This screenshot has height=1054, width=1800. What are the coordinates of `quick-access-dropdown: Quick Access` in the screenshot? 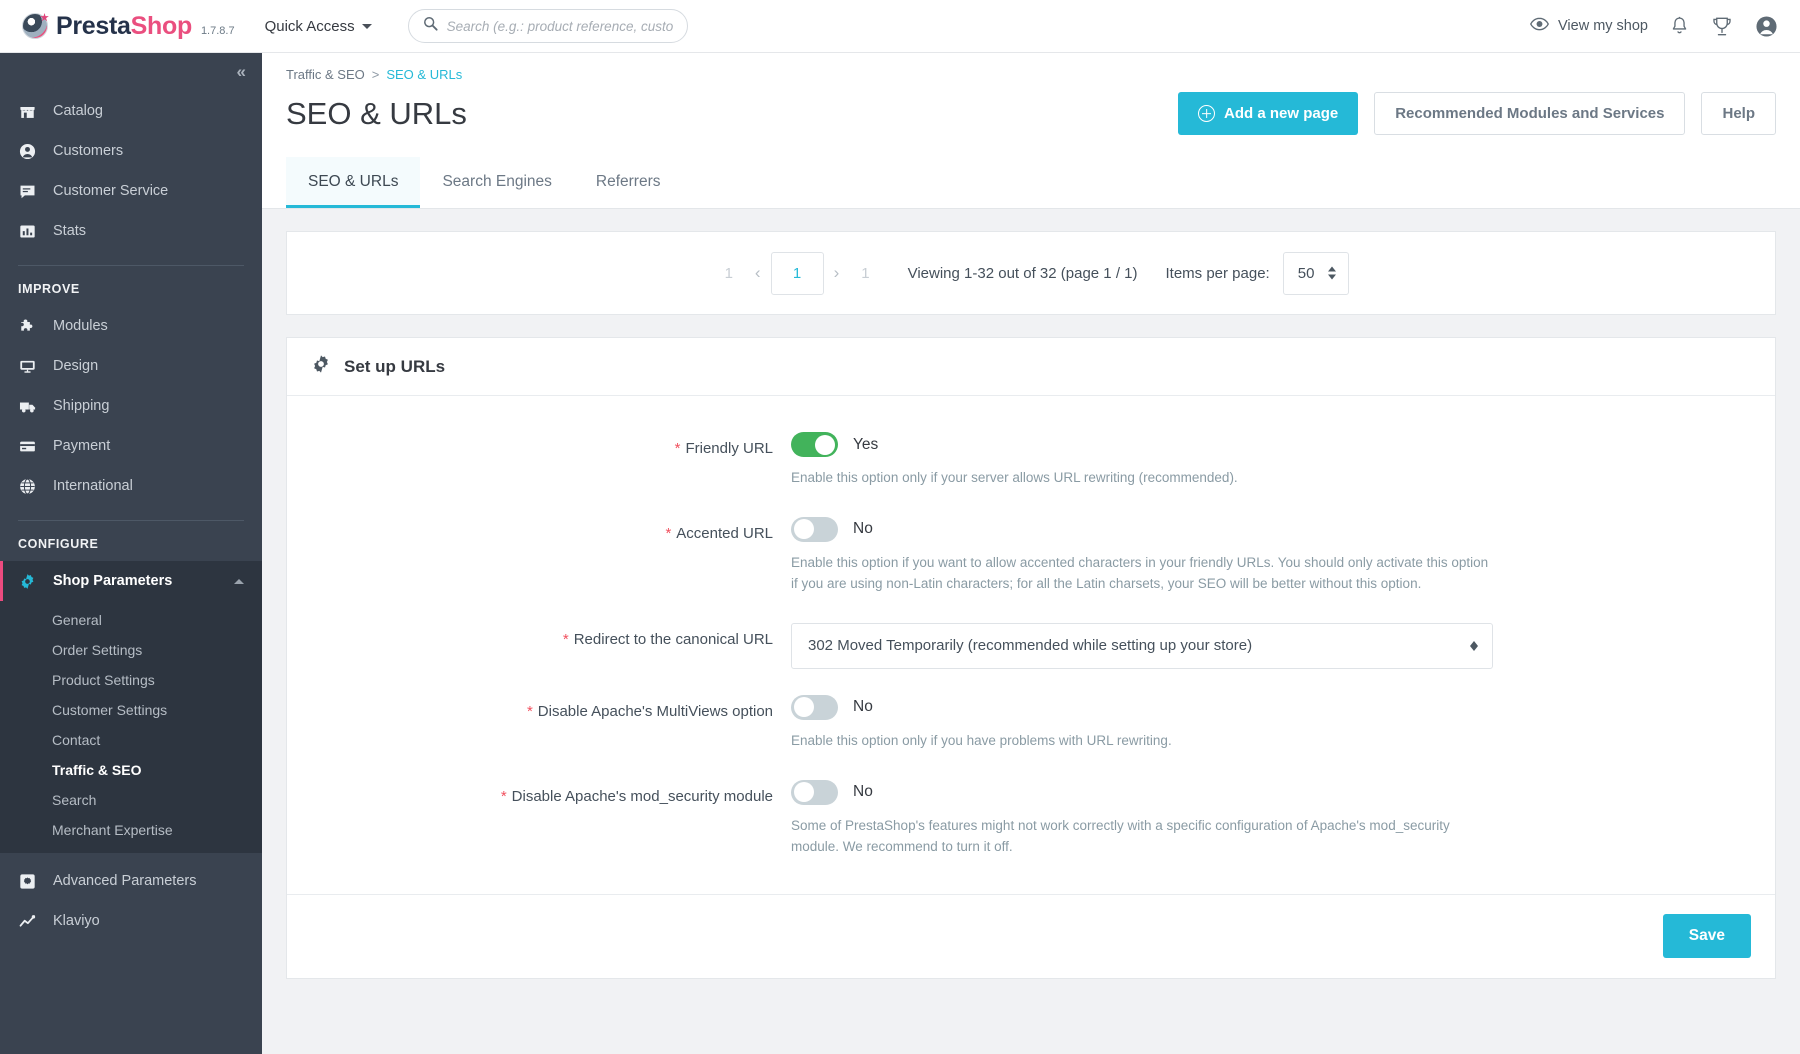 It's located at (318, 26).